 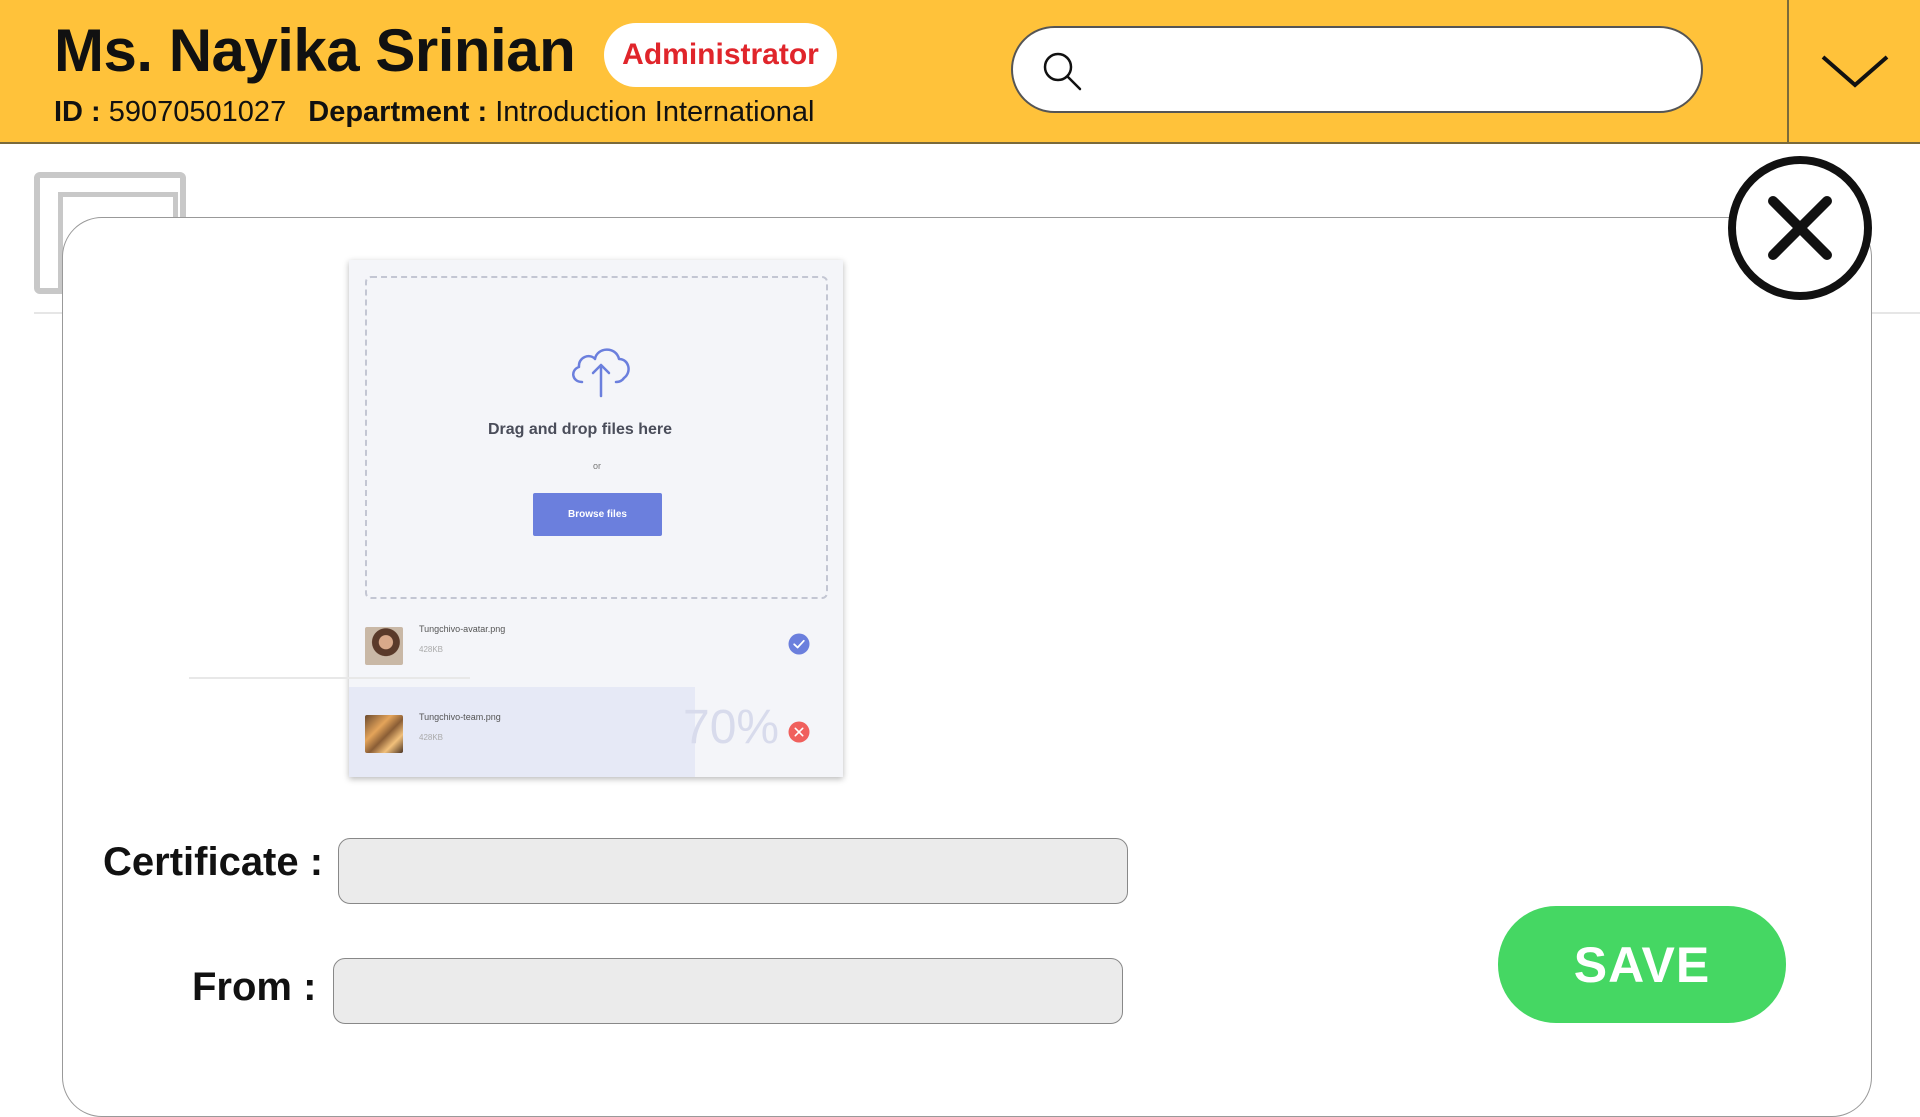 What do you see at coordinates (197, 112) in the screenshot?
I see `id-value: 59070501027` at bounding box center [197, 112].